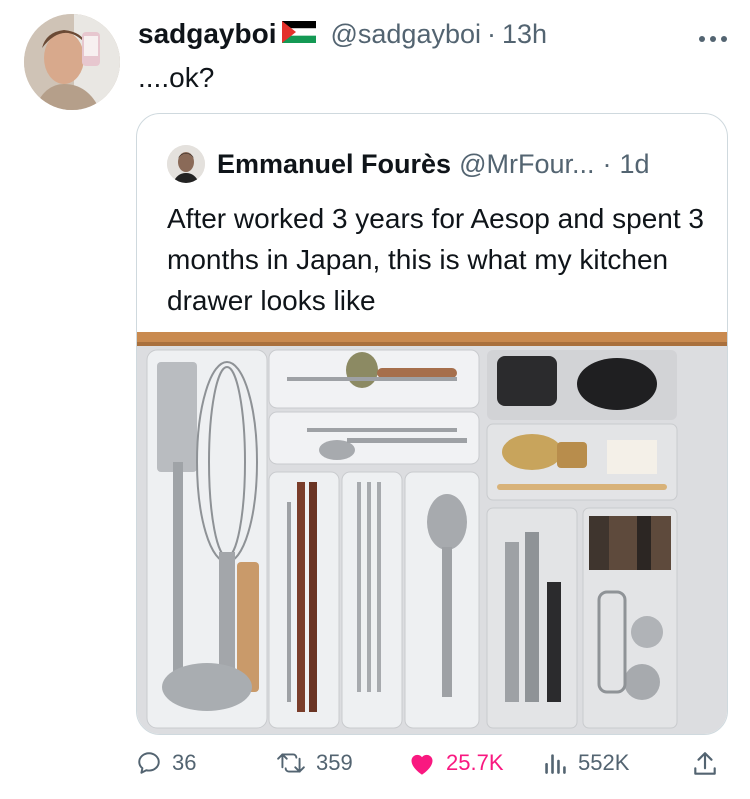 This screenshot has height=799, width=750. I want to click on views-icon, so click(555, 764).